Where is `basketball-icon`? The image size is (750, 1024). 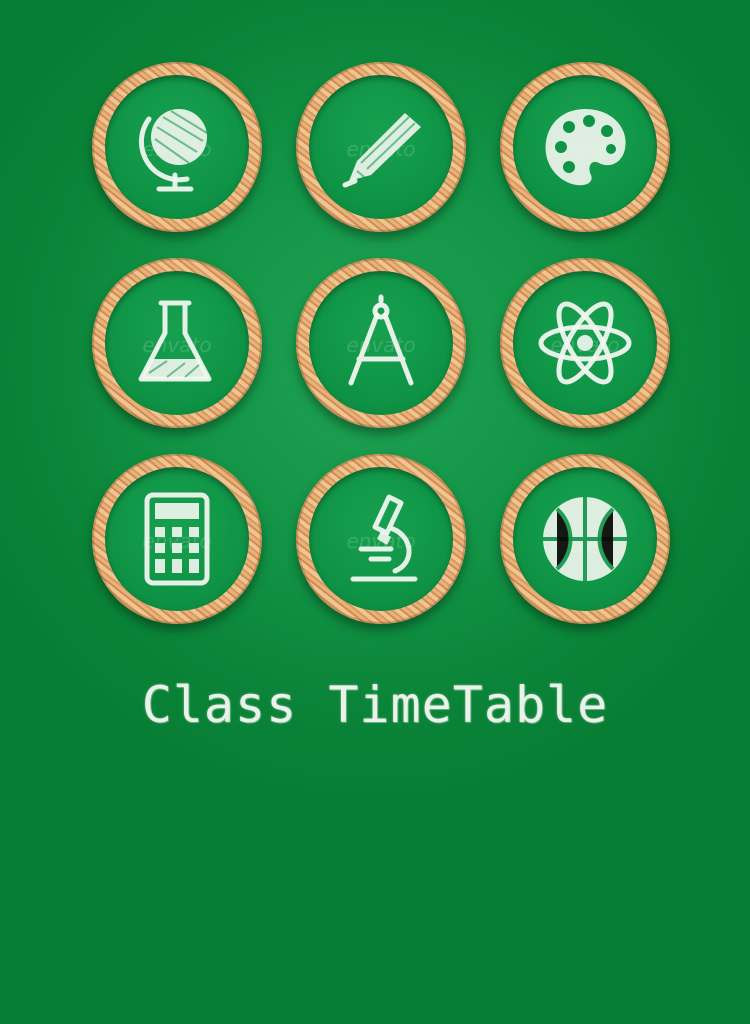
basketball-icon is located at coordinates (585, 539).